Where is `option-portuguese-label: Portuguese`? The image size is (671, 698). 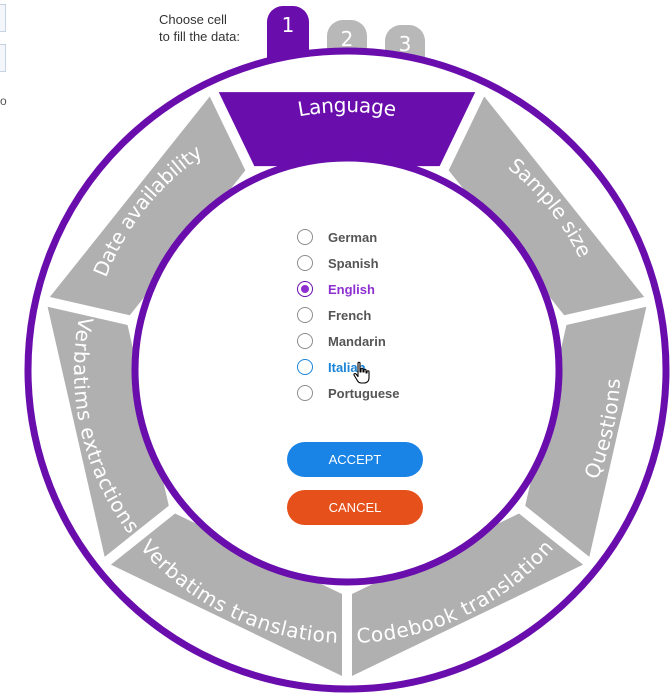 option-portuguese-label: Portuguese is located at coordinates (364, 393).